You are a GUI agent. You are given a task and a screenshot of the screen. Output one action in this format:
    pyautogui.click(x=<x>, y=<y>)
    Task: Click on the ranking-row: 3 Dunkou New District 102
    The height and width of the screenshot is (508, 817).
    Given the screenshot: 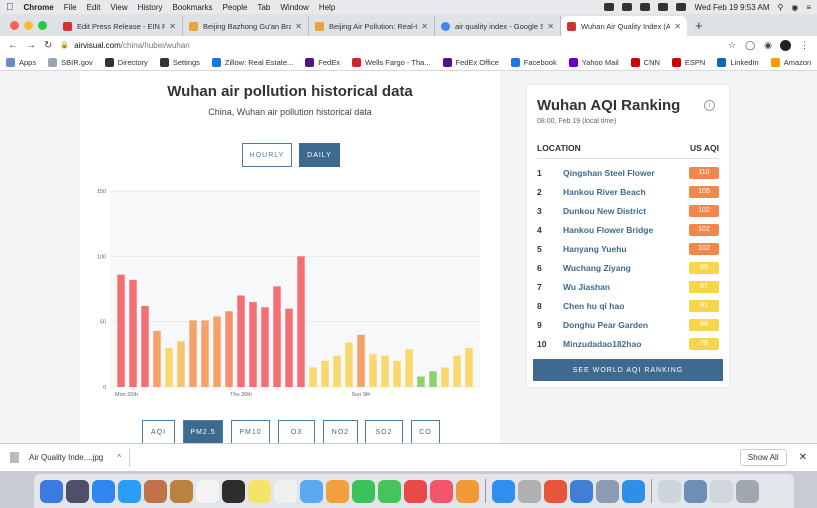 What is the action you would take?
    pyautogui.click(x=628, y=210)
    